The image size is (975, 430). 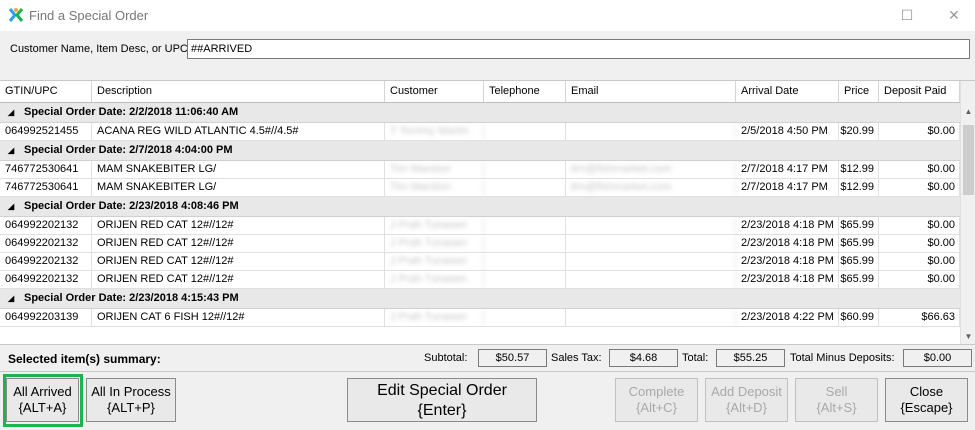 What do you see at coordinates (238, 91) in the screenshot?
I see `column-header-desc: Description` at bounding box center [238, 91].